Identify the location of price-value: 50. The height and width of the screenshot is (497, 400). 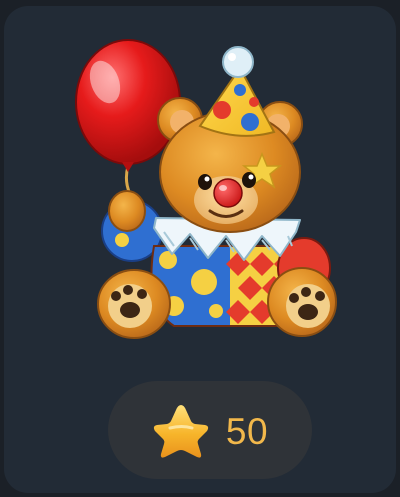
(247, 431).